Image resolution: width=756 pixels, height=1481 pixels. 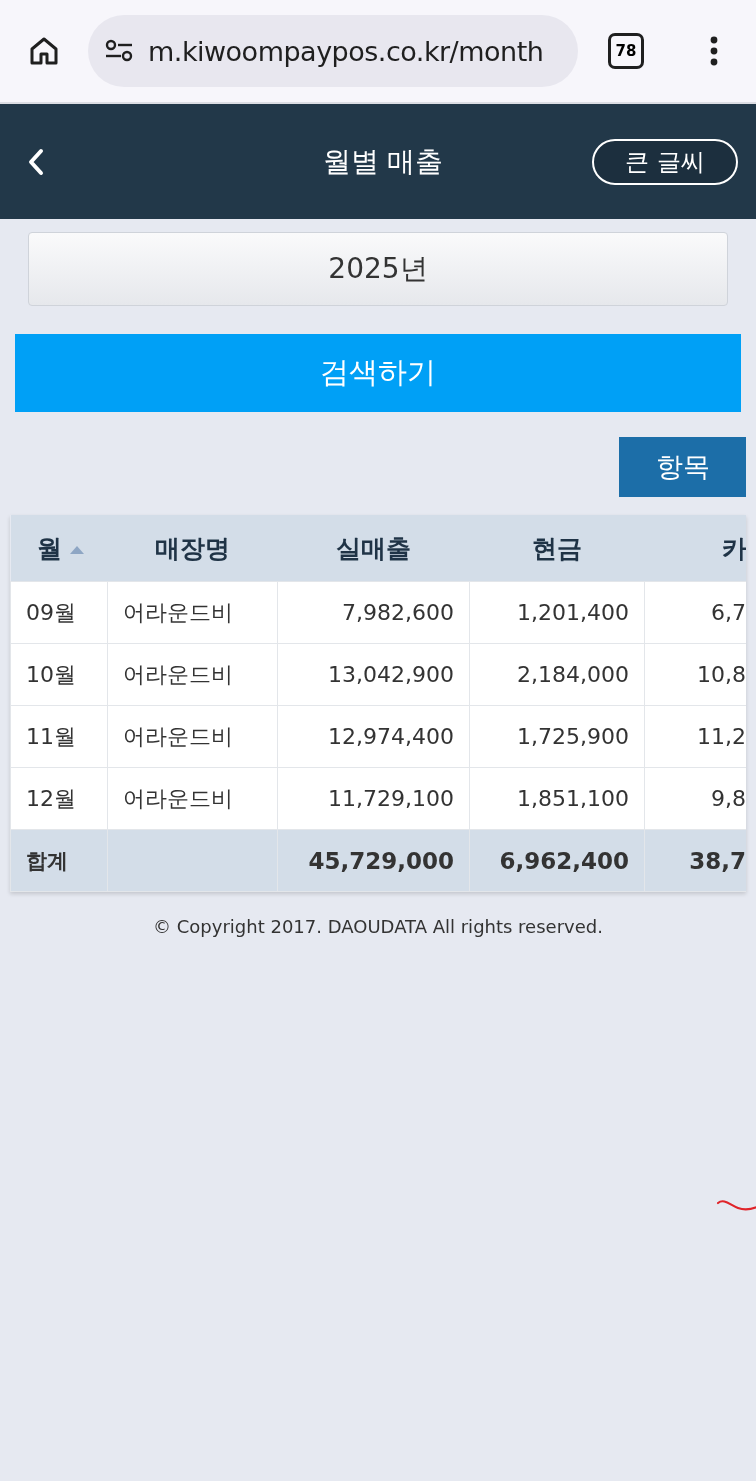 I want to click on columns-button: 항목, so click(x=682, y=467).